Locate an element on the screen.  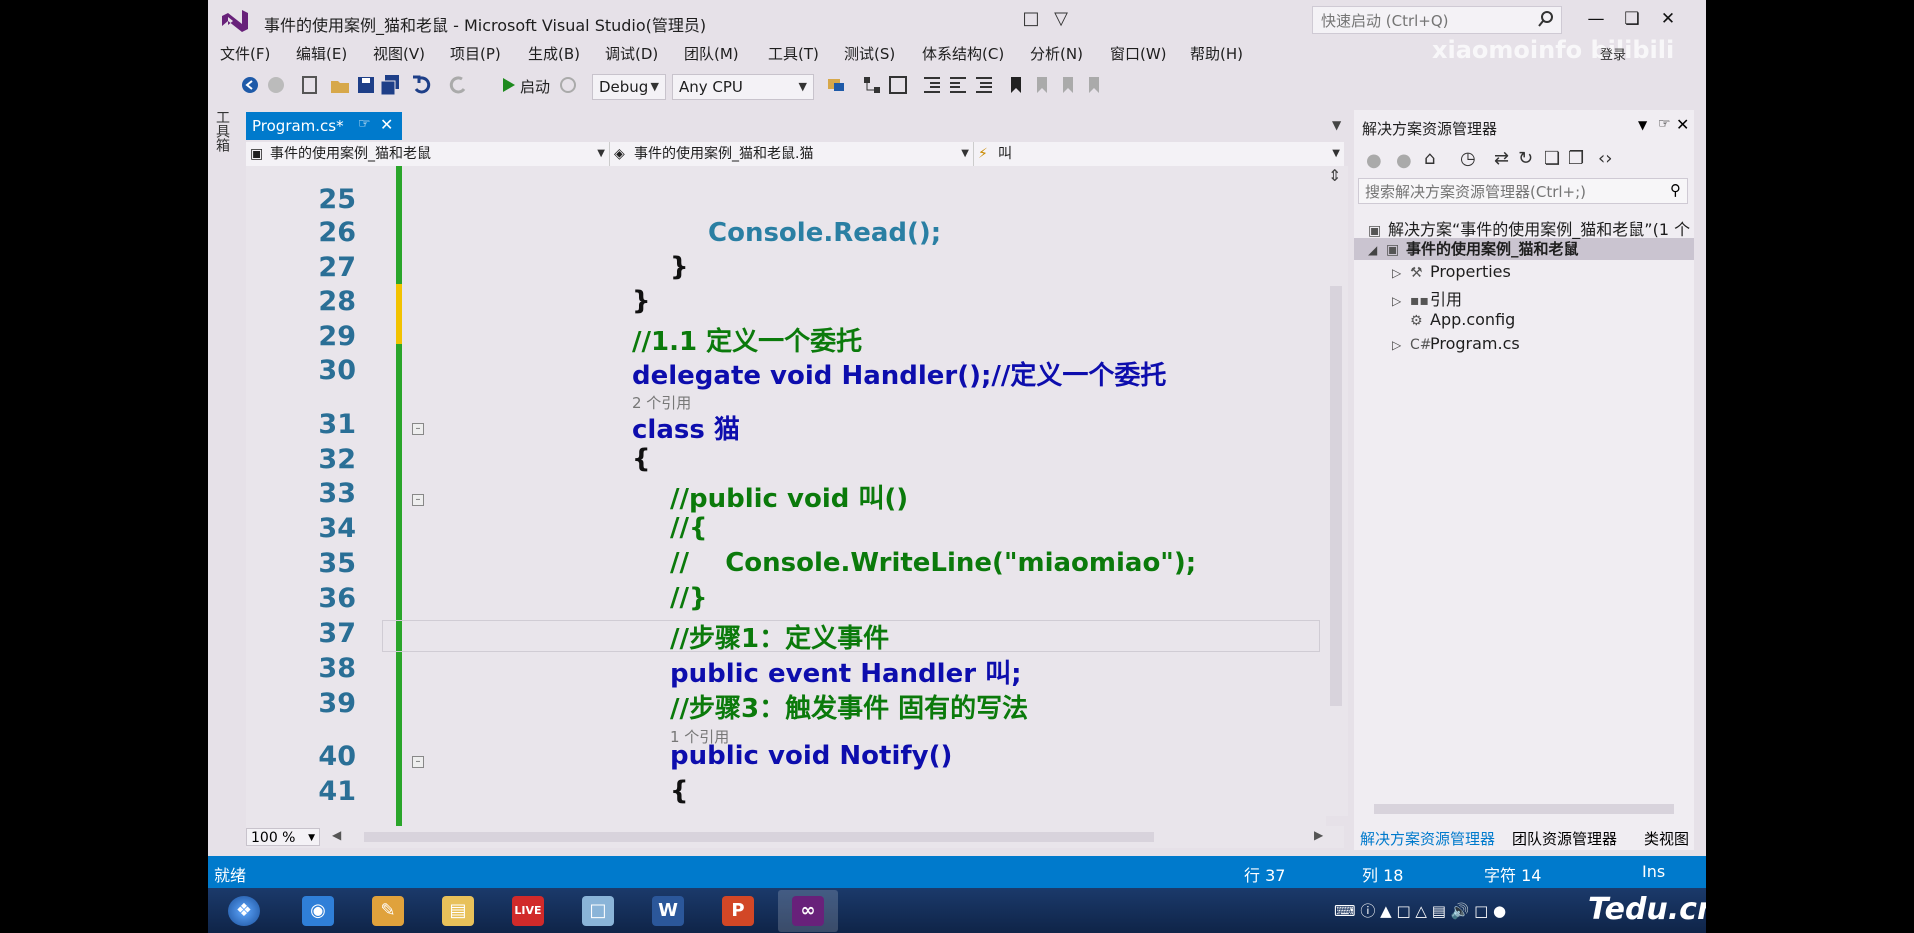
outdent-icon is located at coordinates (958, 85).